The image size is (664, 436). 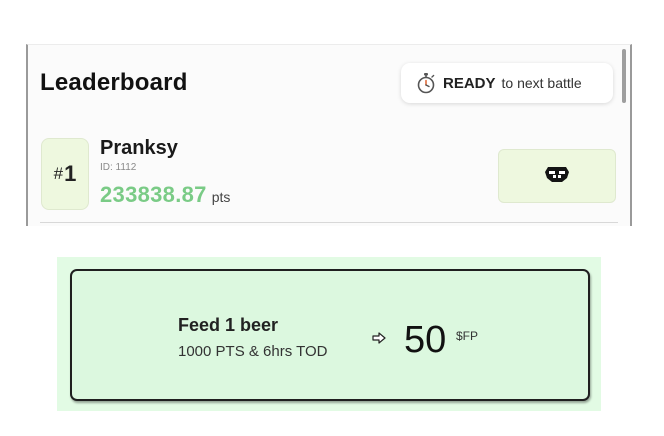 I want to click on player-id: ID: 1112, so click(x=118, y=167).